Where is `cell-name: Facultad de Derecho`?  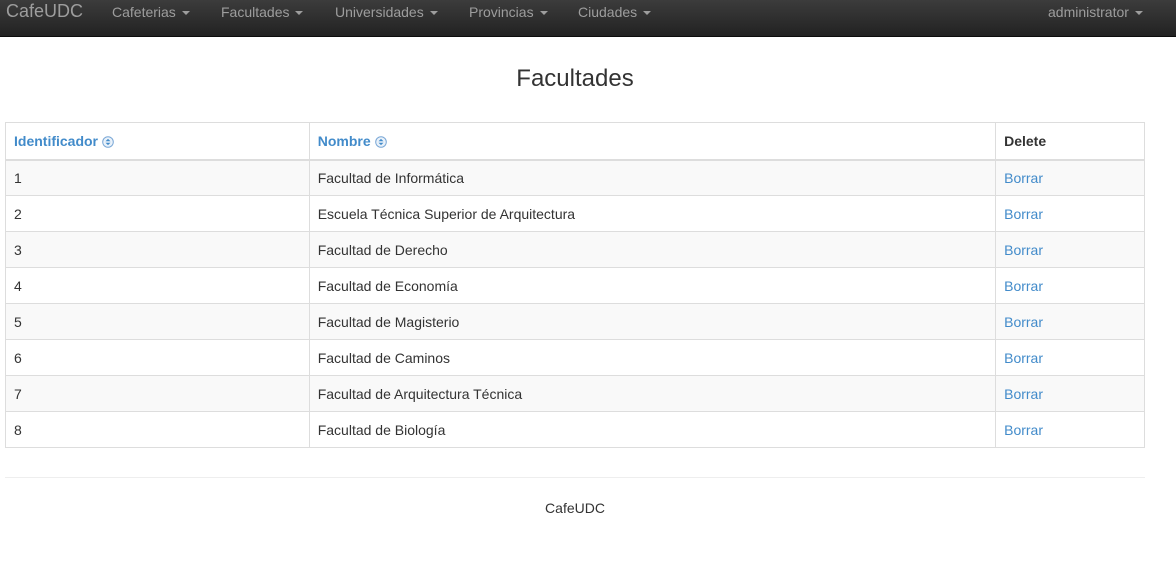
cell-name: Facultad de Derecho is located at coordinates (652, 249).